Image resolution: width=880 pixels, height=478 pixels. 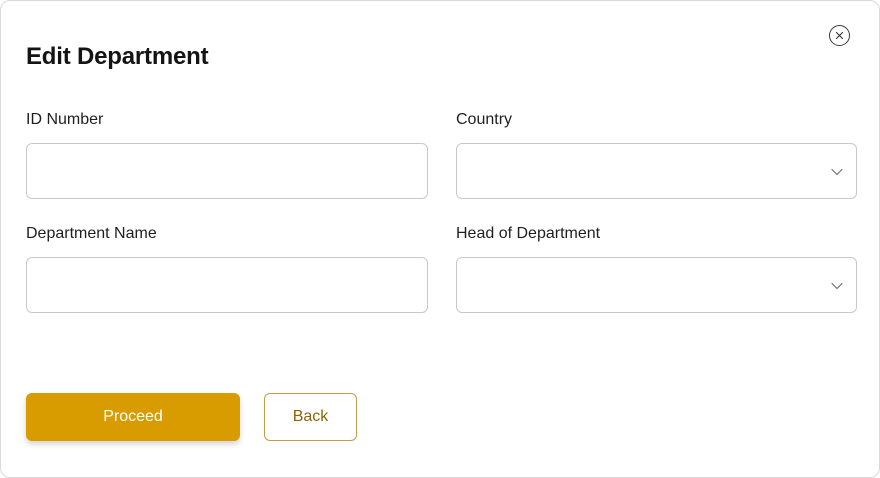 I want to click on head-of-department-select, so click(x=656, y=285).